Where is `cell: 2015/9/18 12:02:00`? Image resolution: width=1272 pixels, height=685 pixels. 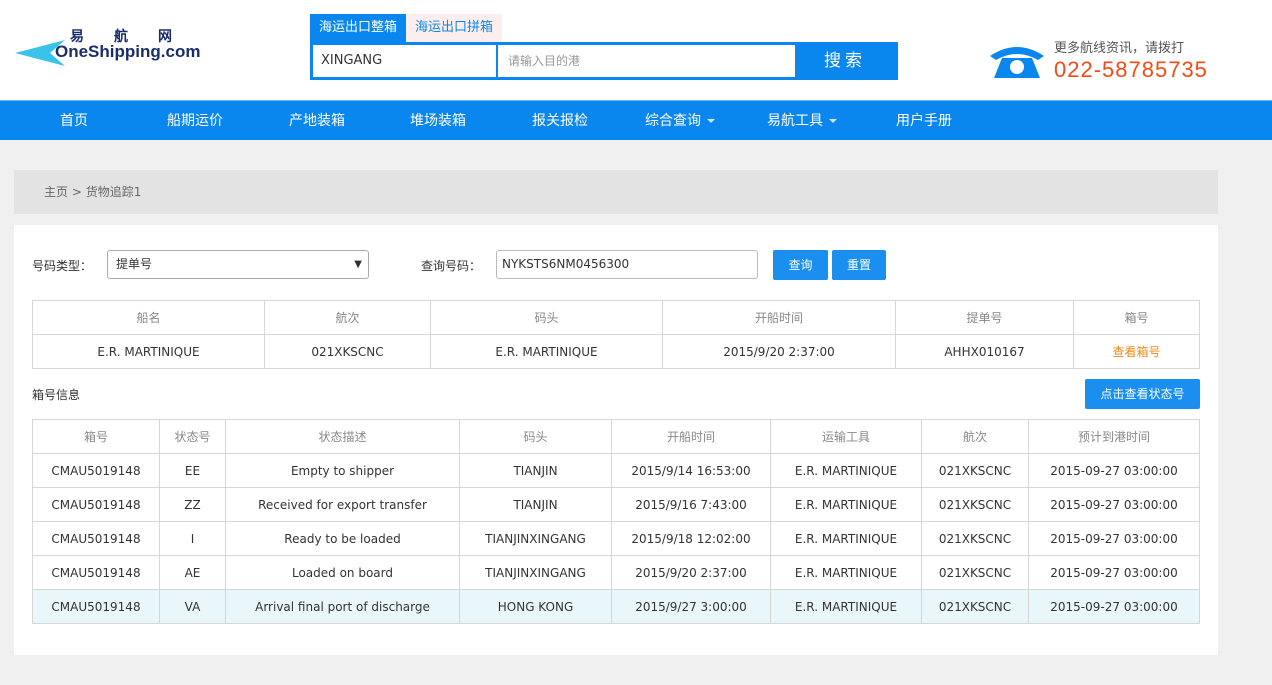 cell: 2015/9/18 12:02:00 is located at coordinates (691, 538).